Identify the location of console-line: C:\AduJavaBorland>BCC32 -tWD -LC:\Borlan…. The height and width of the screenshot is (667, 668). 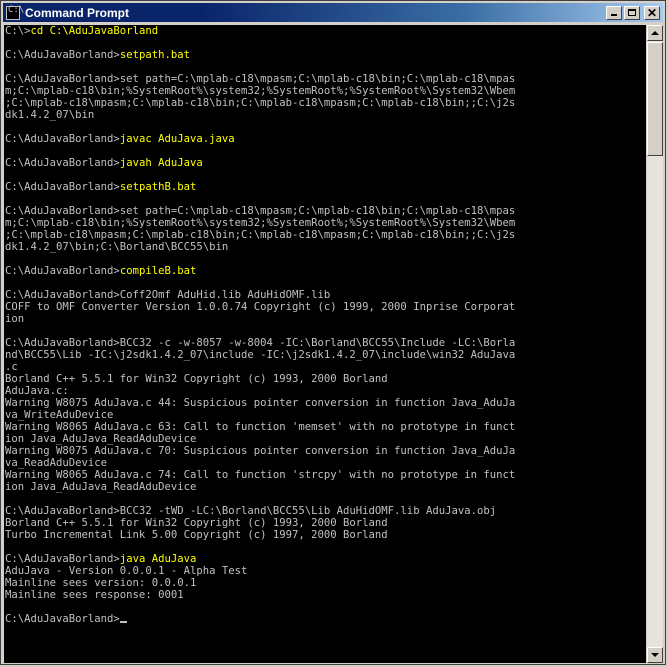
(251, 511).